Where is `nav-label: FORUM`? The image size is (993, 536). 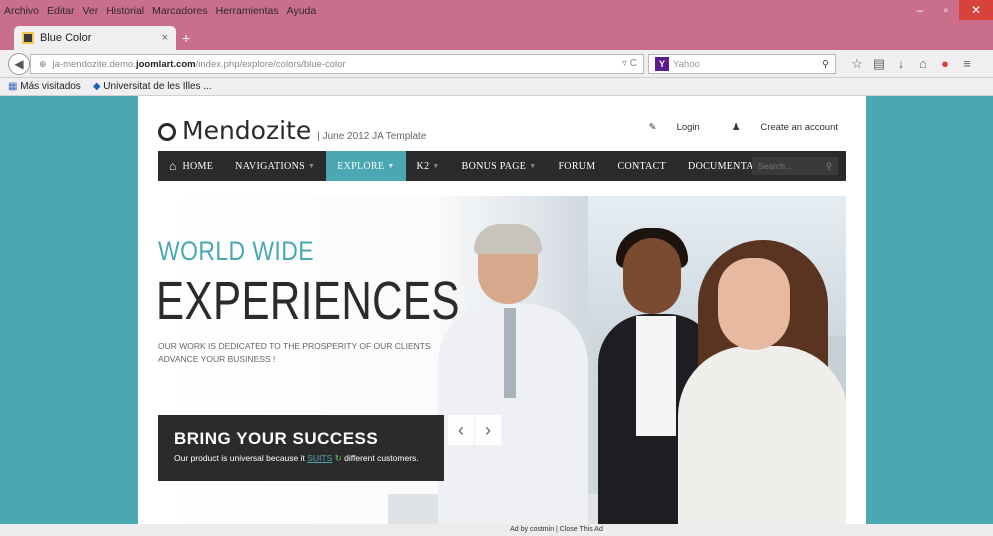
nav-label: FORUM is located at coordinates (577, 166).